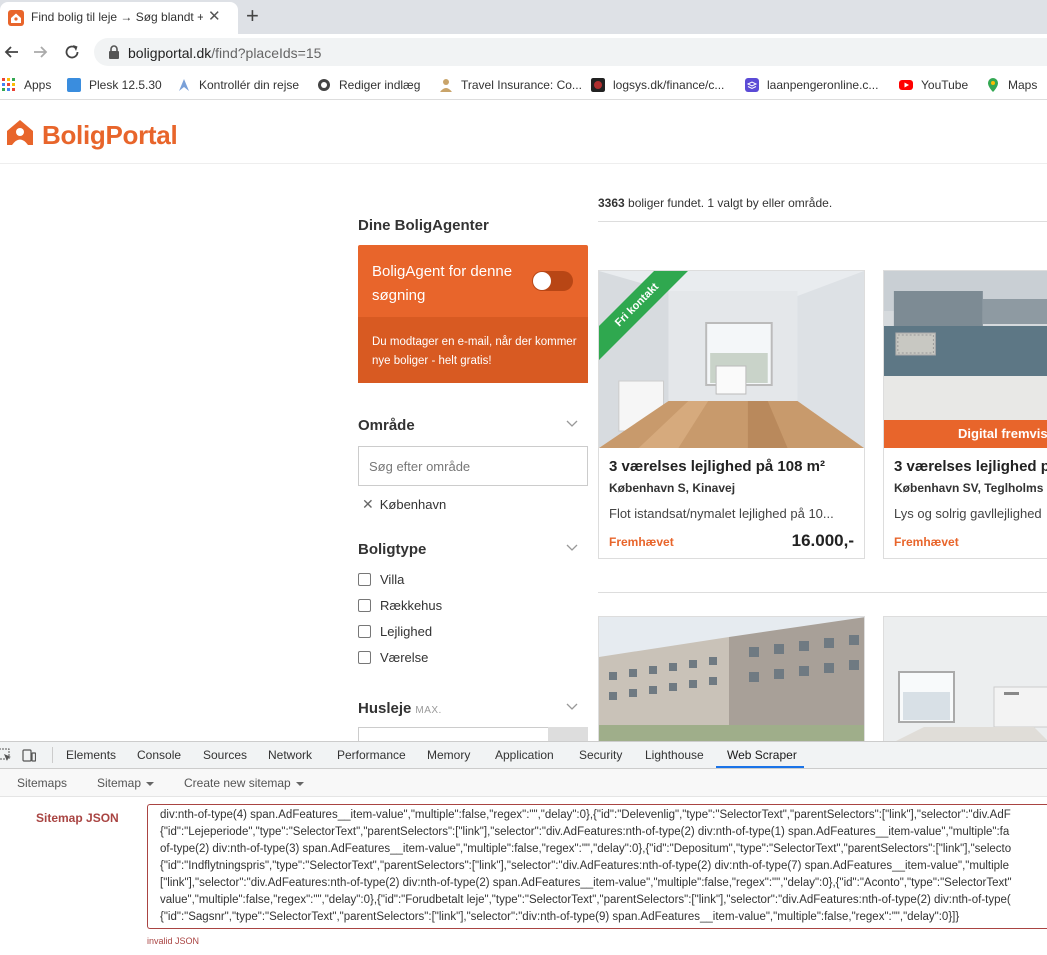  I want to click on forward-arrow-icon, so click(40, 52).